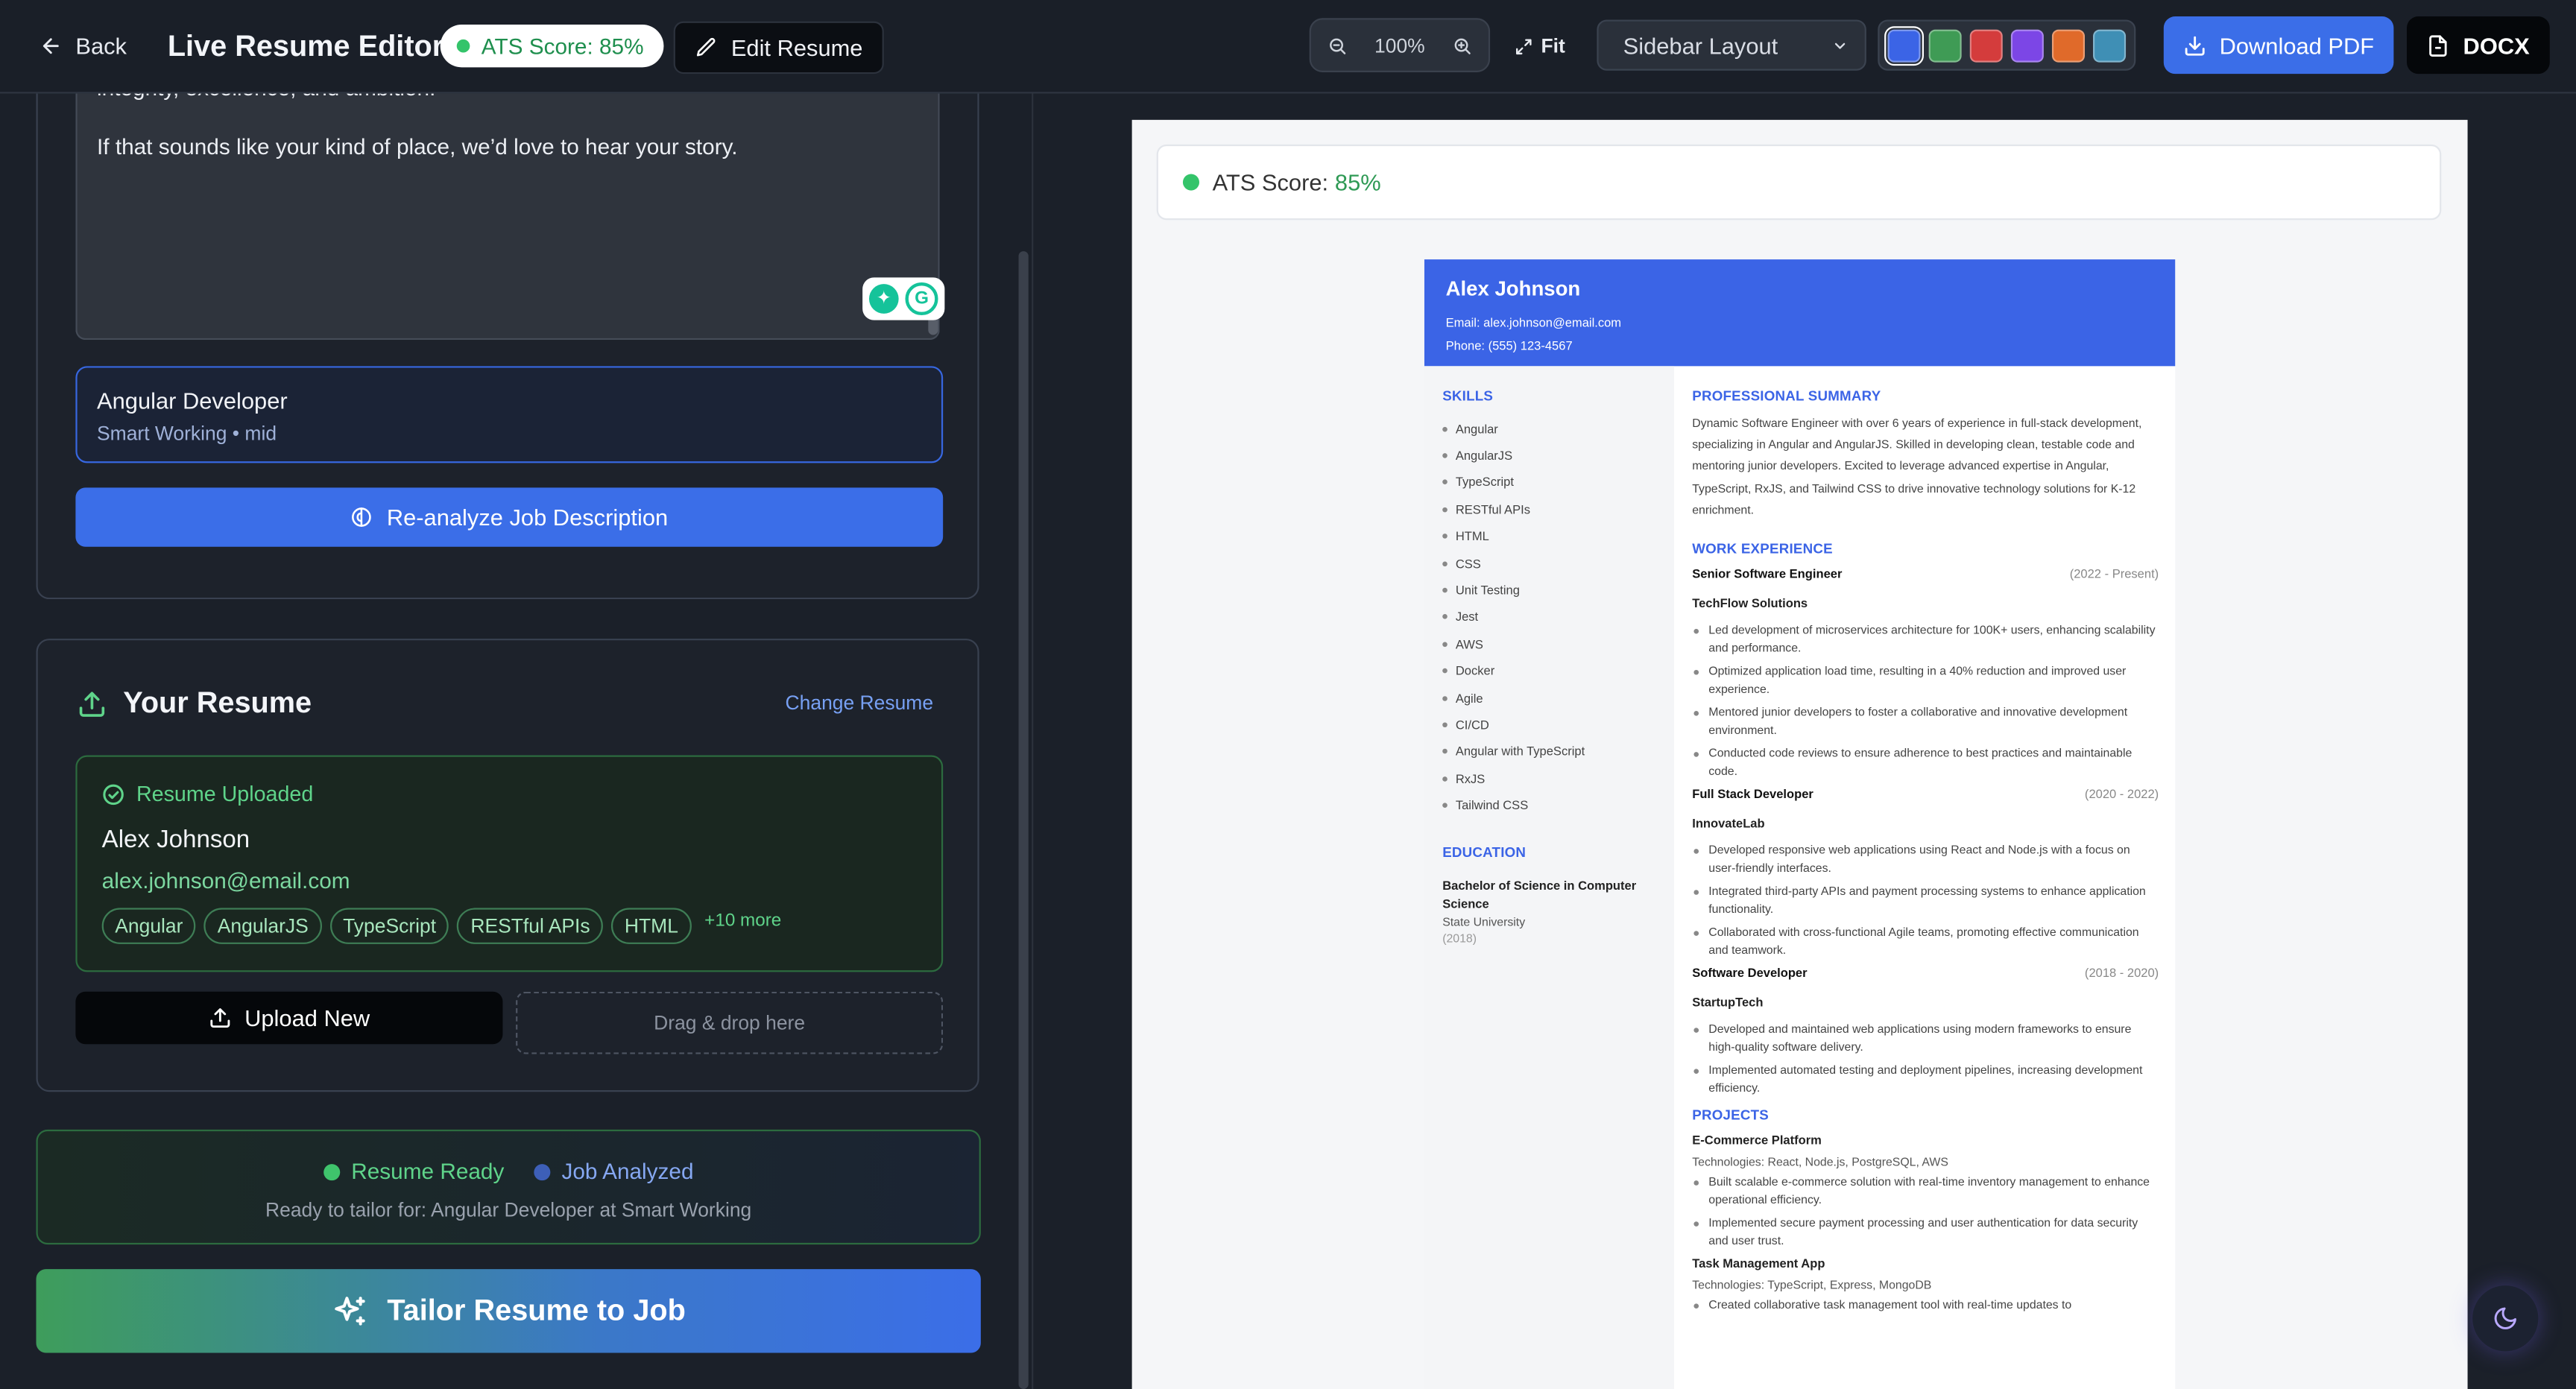 Image resolution: width=2576 pixels, height=1389 pixels. I want to click on pencil-icon, so click(706, 47).